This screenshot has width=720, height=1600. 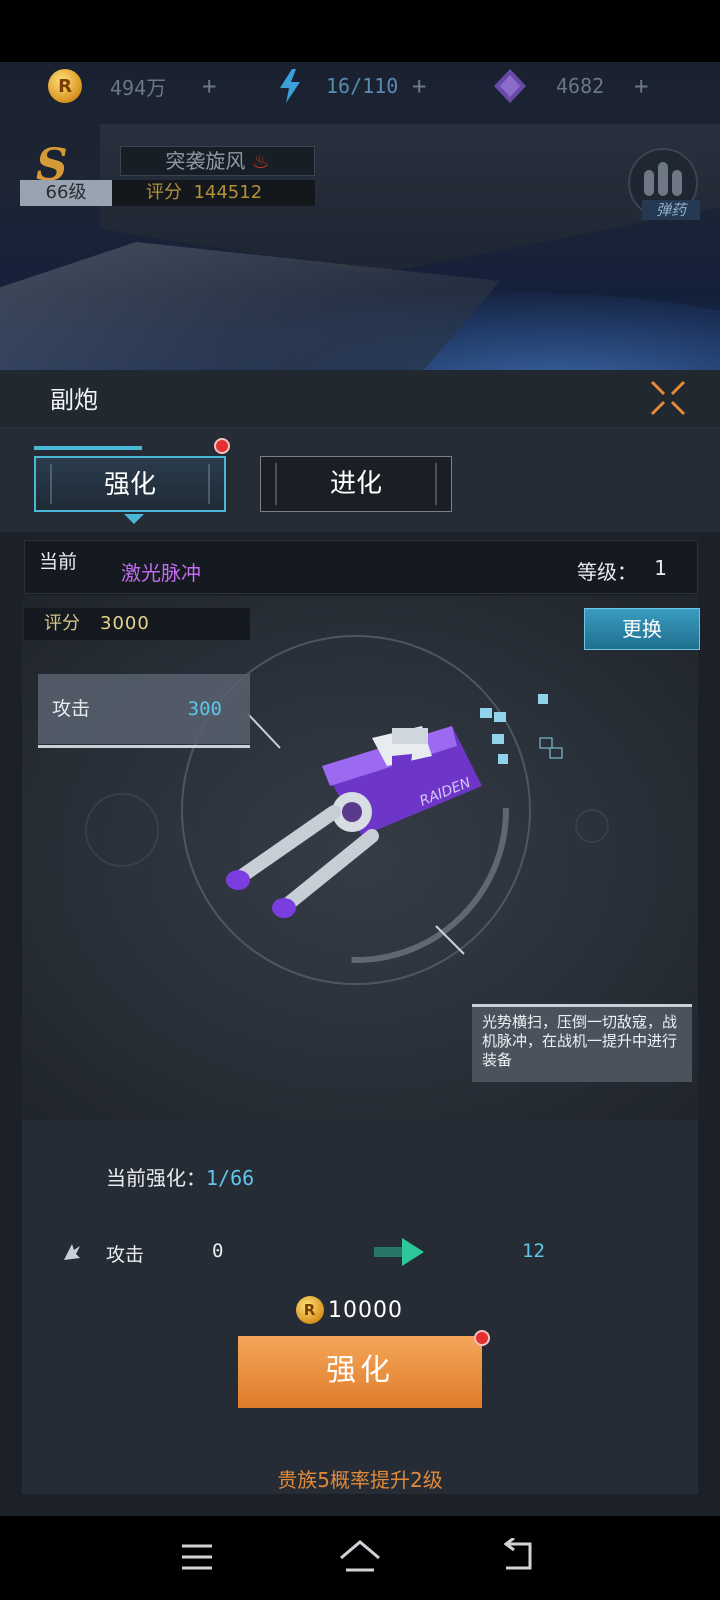 What do you see at coordinates (125, 623) in the screenshot?
I see `rating-value: 3000` at bounding box center [125, 623].